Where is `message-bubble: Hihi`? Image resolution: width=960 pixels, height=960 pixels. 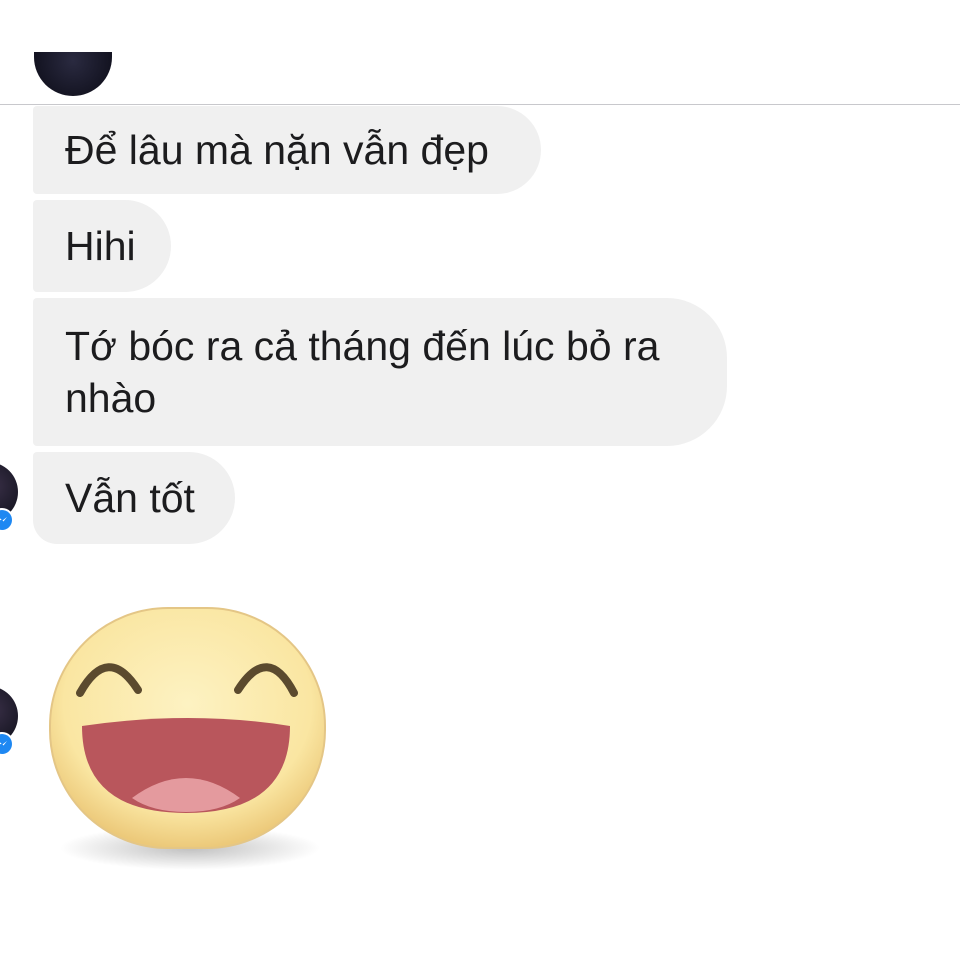
message-bubble: Hihi is located at coordinates (102, 246).